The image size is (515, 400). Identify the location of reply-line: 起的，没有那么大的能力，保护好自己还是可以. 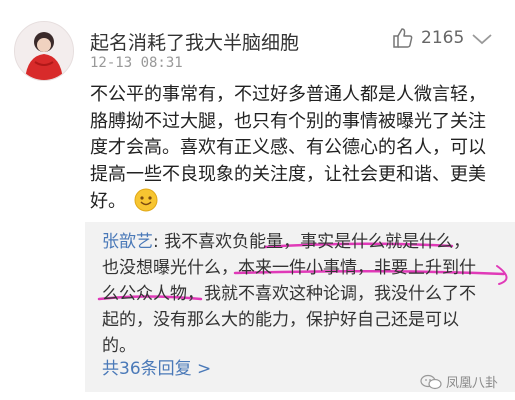
(280, 320).